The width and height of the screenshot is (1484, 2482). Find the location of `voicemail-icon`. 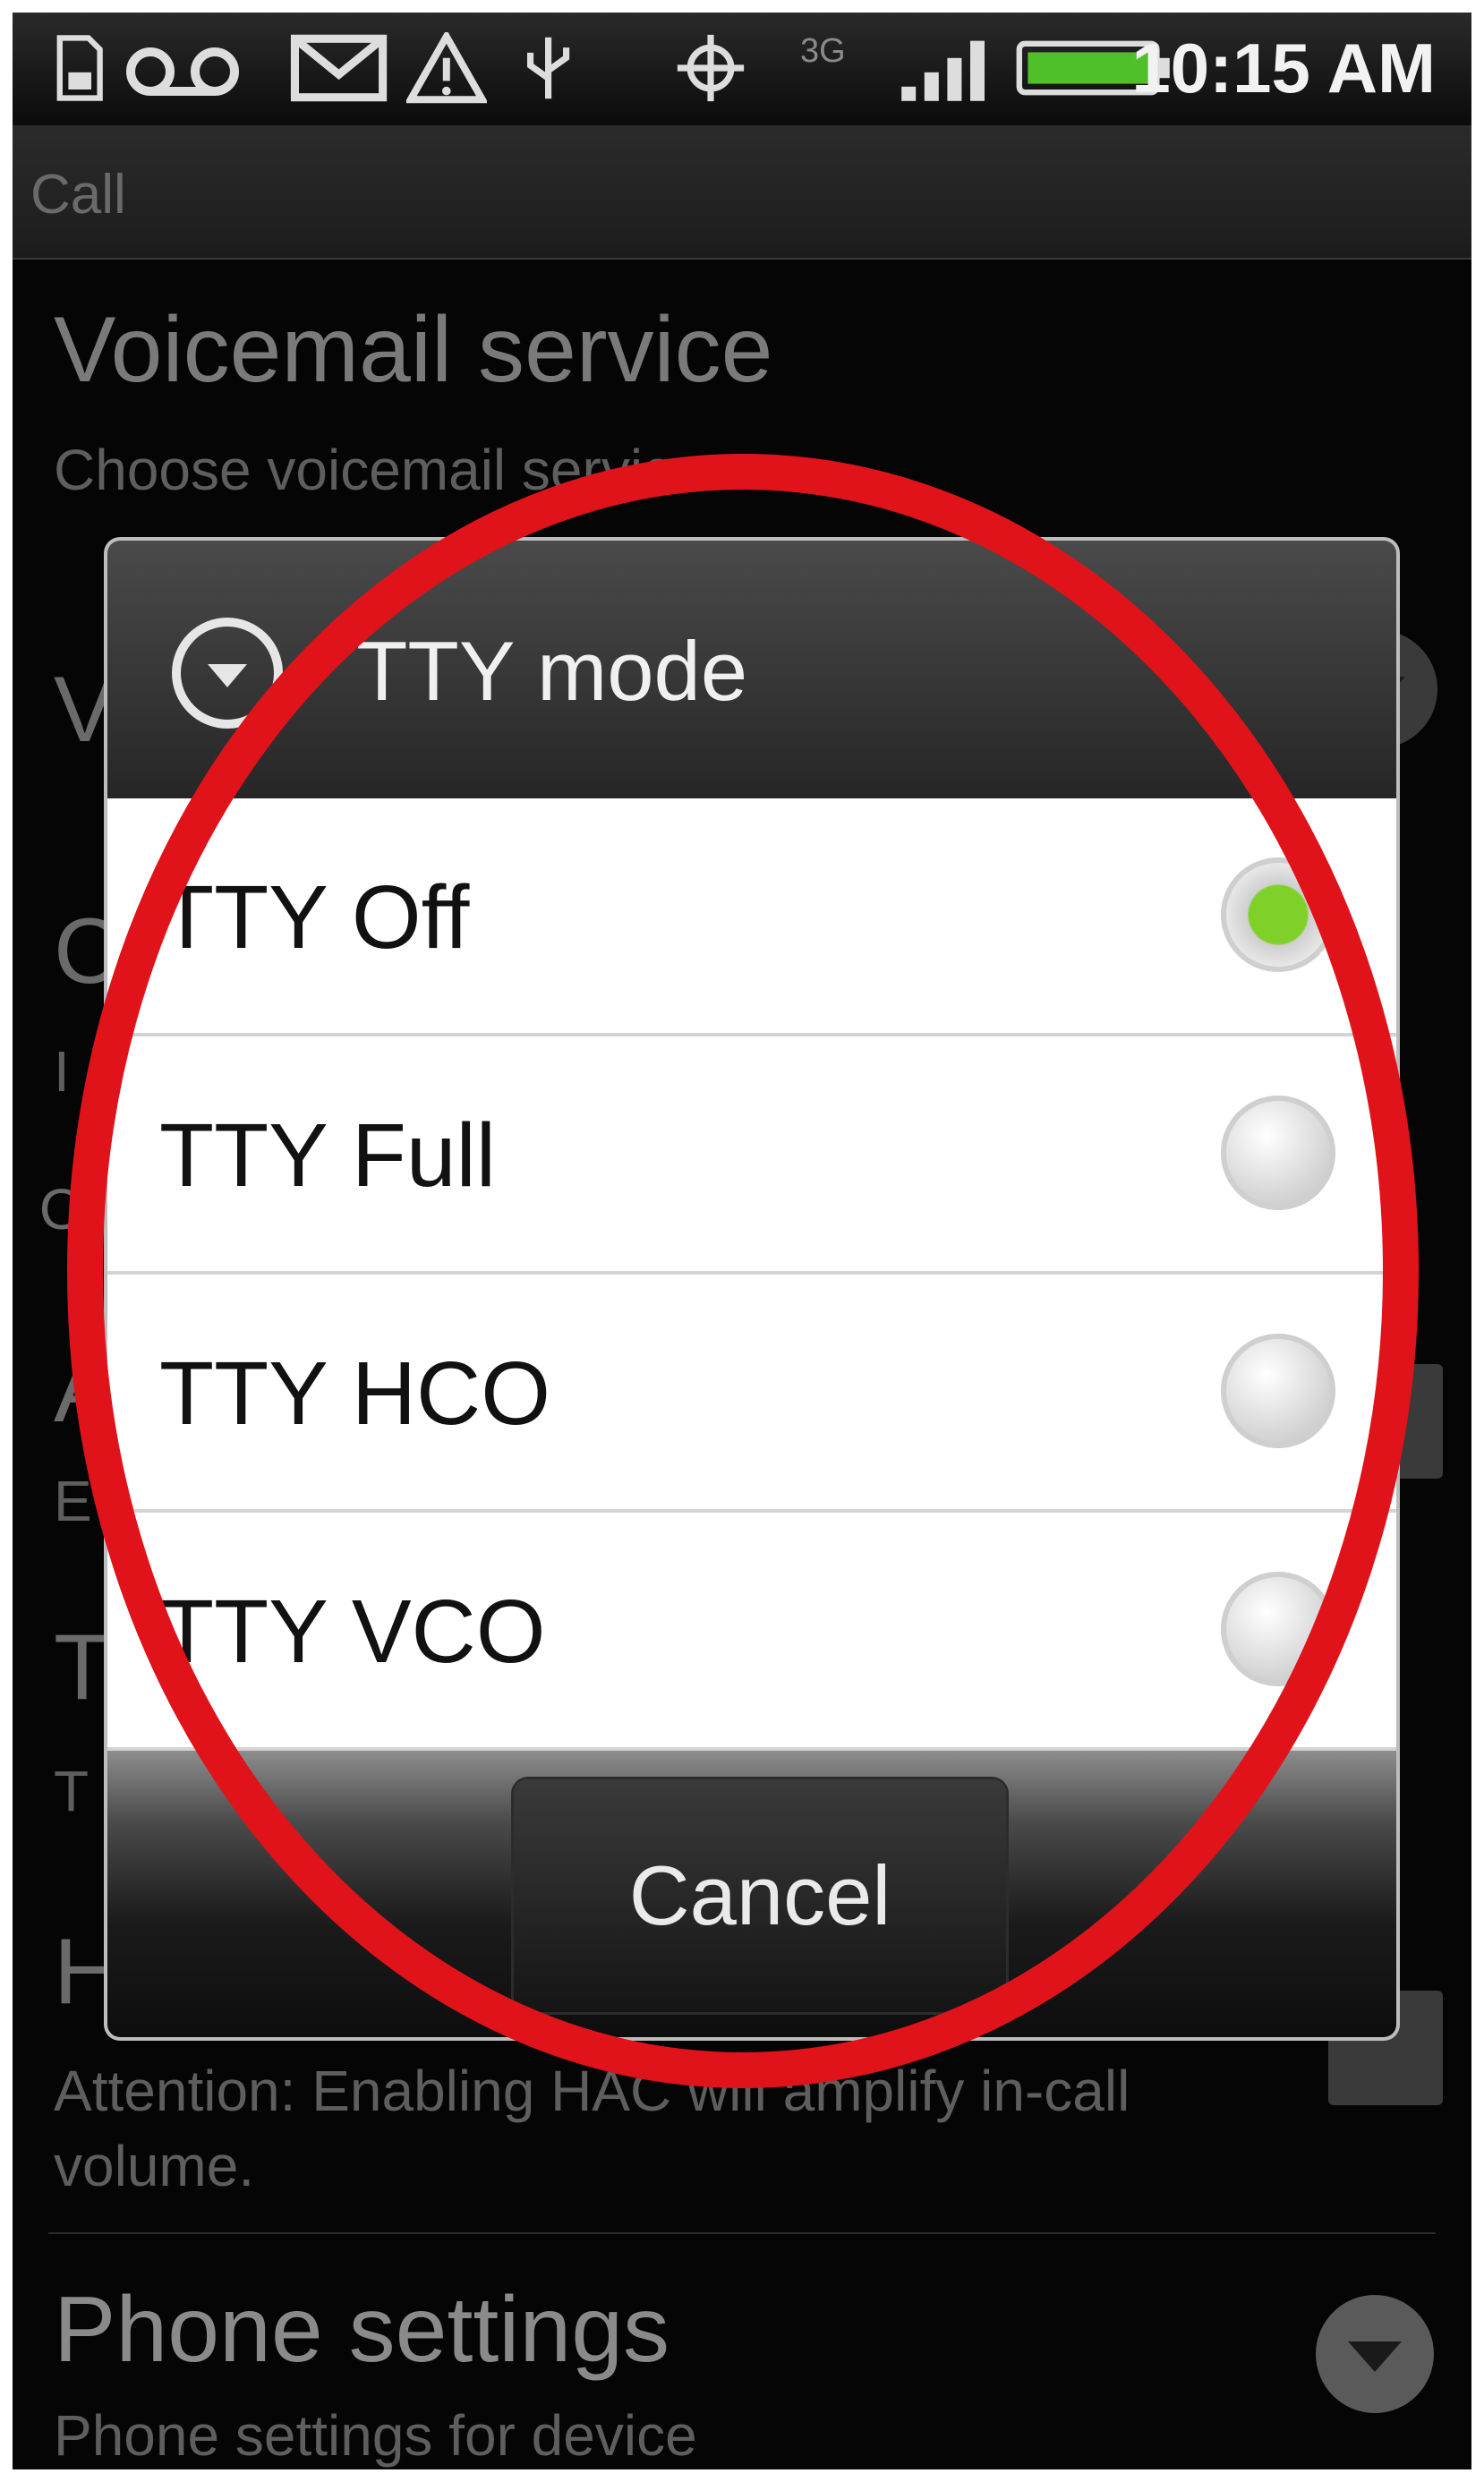

voicemail-icon is located at coordinates (182, 68).